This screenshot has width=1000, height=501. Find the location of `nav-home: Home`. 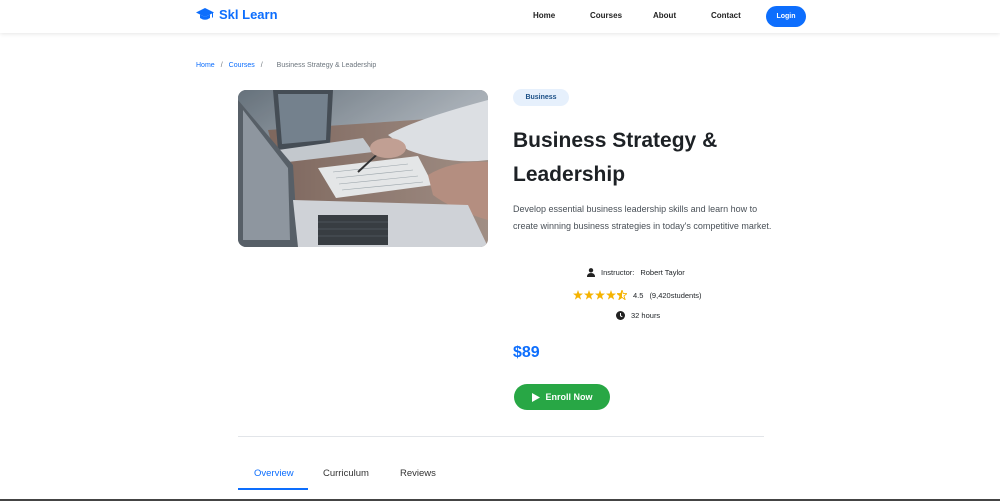

nav-home: Home is located at coordinates (544, 15).